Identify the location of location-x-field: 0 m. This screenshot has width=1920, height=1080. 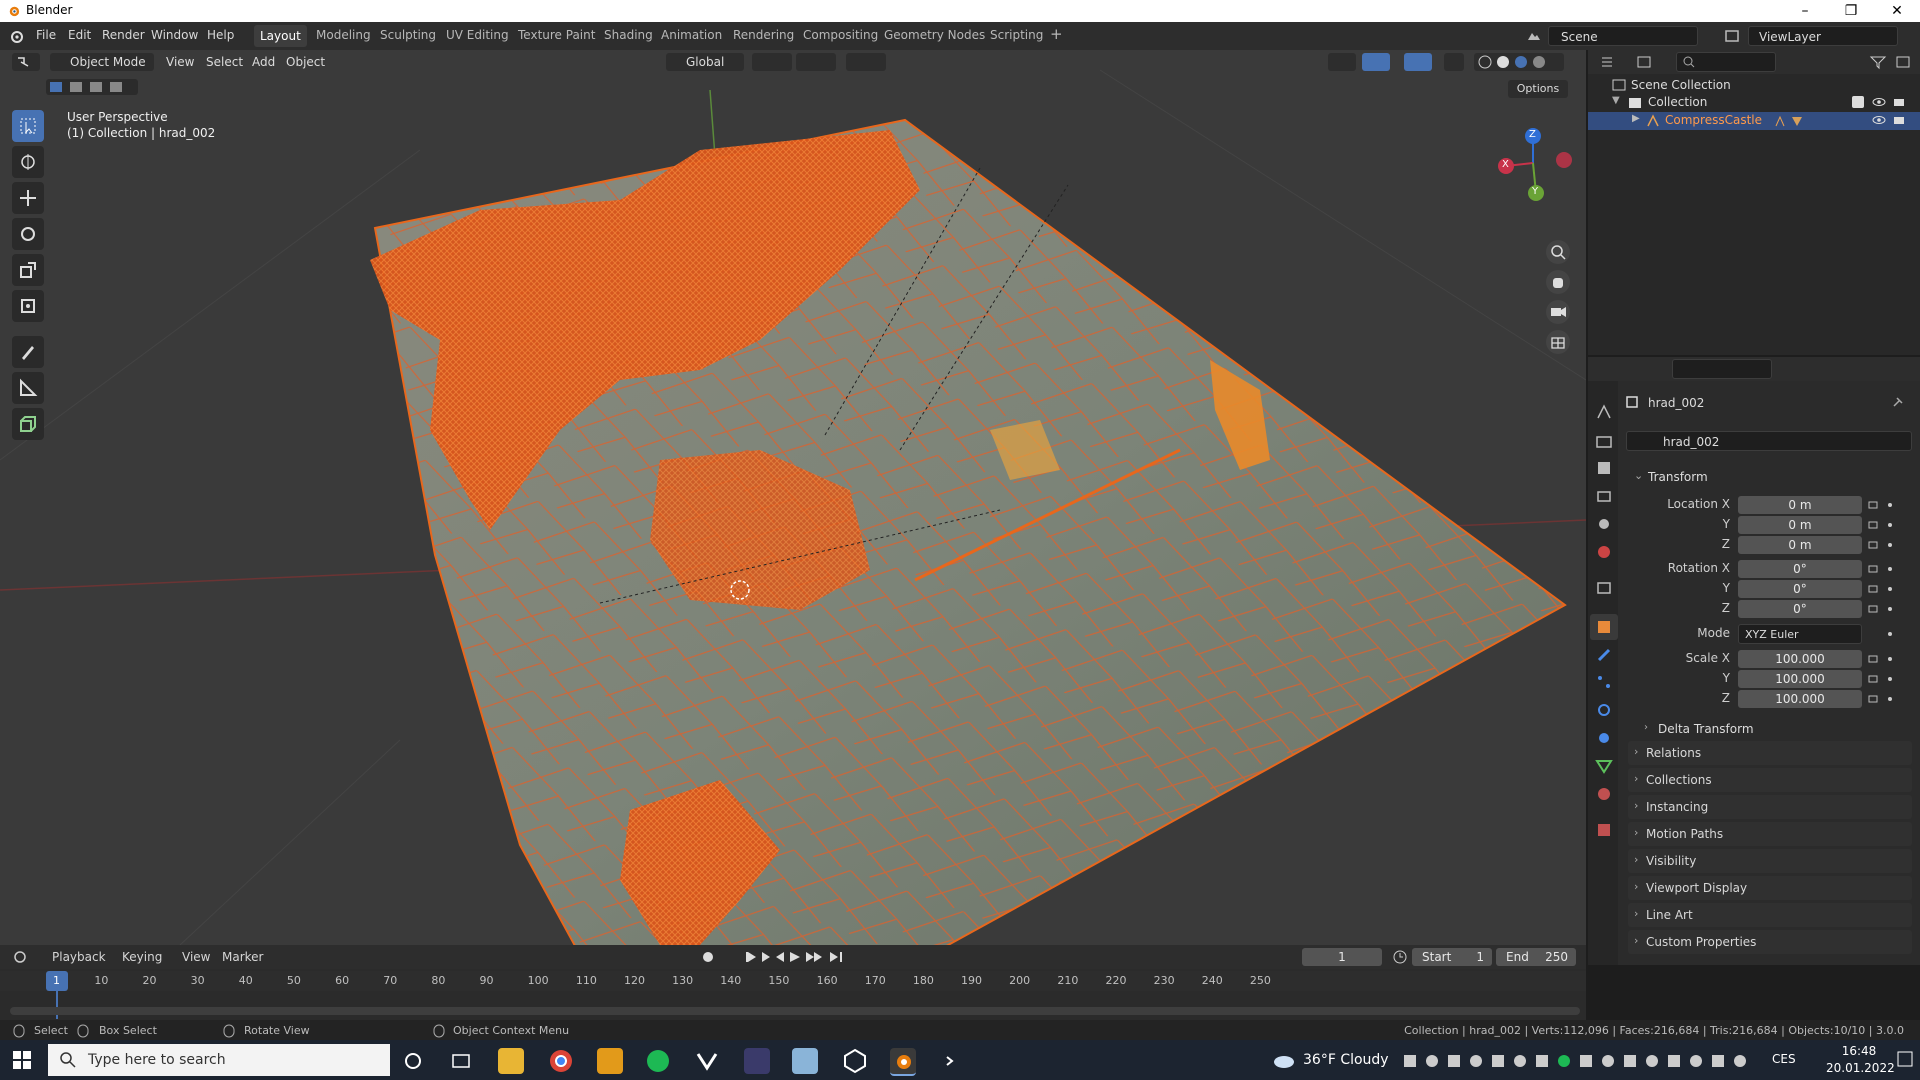
(1800, 505).